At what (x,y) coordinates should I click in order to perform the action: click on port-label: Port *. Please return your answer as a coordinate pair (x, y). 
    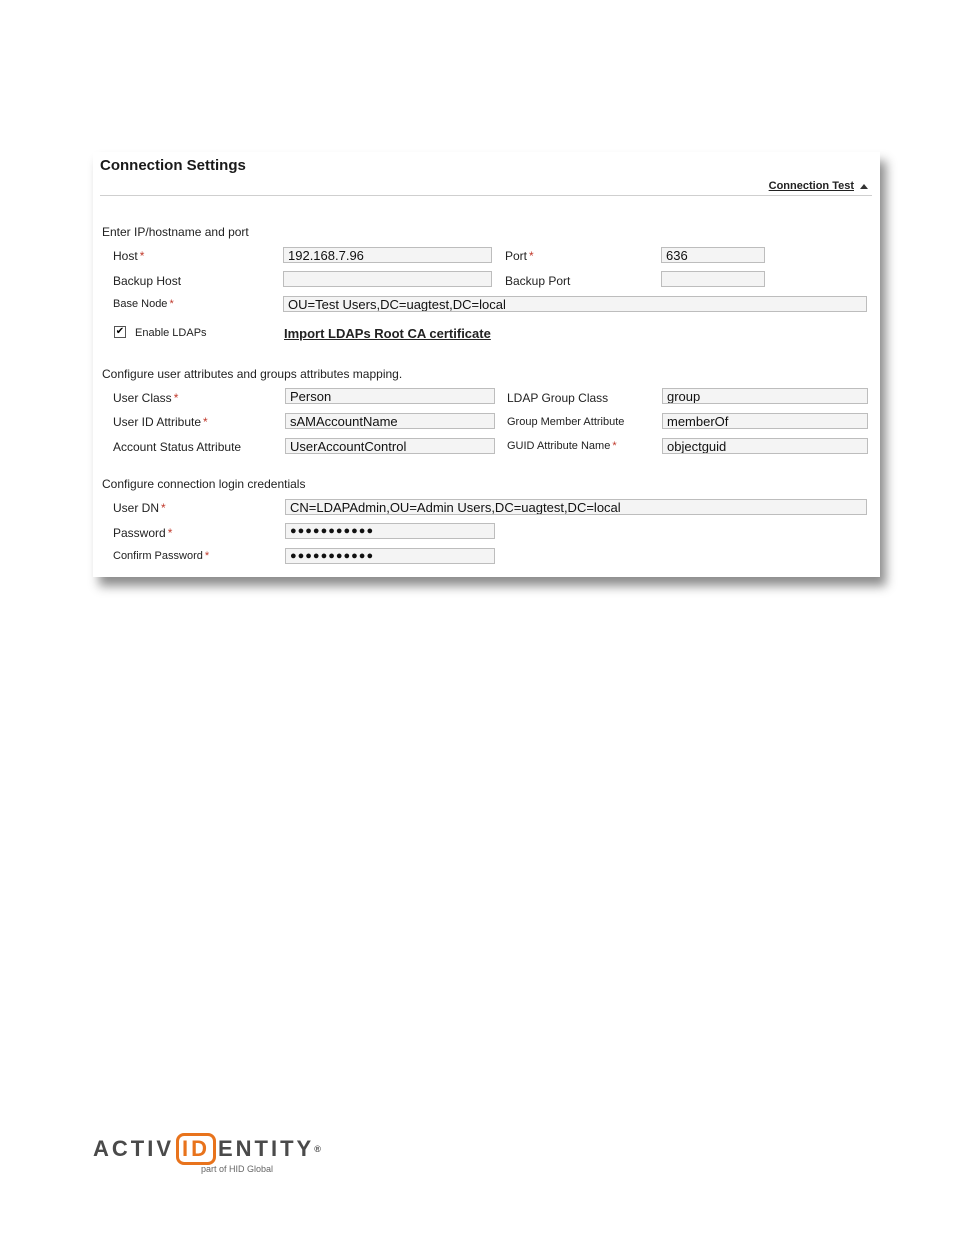
    Looking at the image, I should click on (519, 256).